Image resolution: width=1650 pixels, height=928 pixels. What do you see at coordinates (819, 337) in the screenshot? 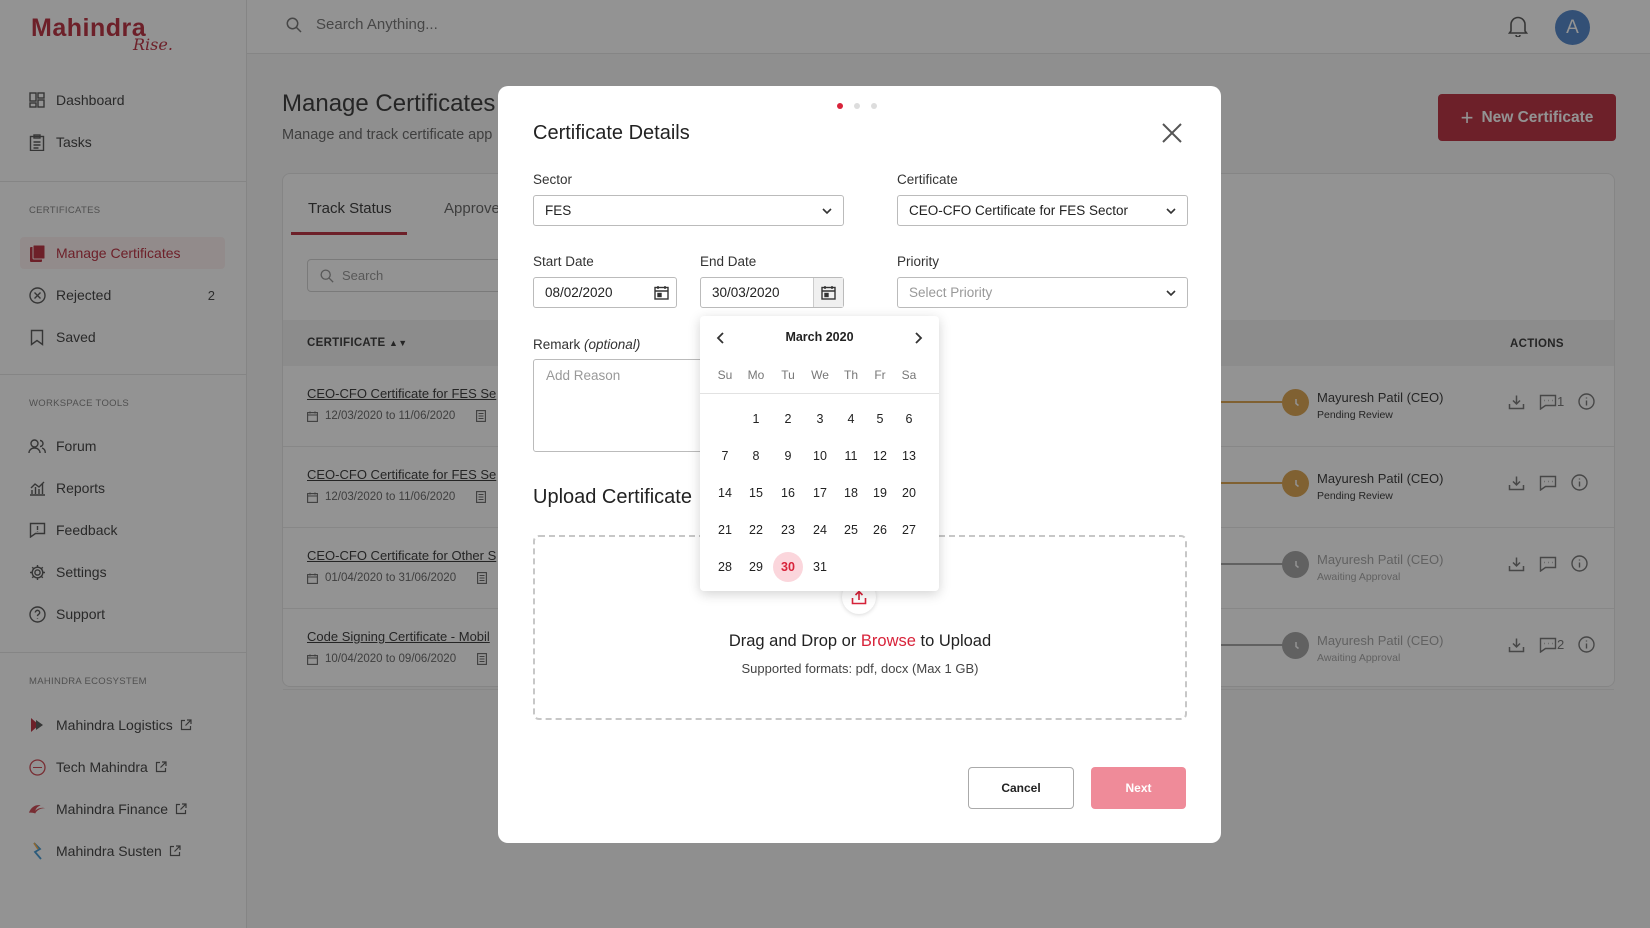
I see `calendar-month-label: March 2020` at bounding box center [819, 337].